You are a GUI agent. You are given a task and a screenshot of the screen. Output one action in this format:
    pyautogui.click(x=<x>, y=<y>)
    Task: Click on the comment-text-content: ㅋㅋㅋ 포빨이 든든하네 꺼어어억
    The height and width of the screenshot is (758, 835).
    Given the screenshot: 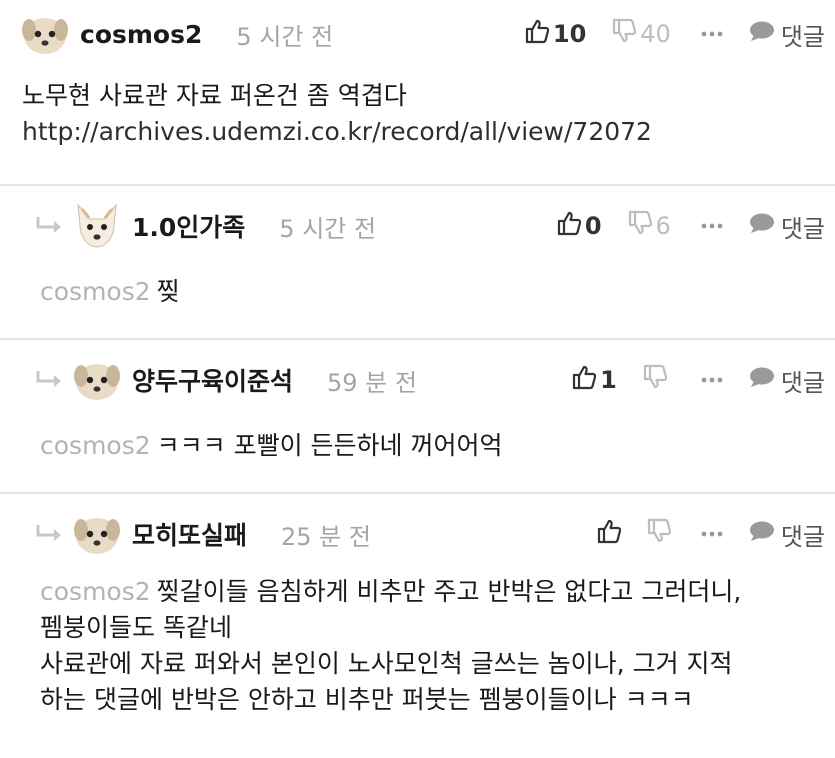 What is the action you would take?
    pyautogui.click(x=329, y=445)
    